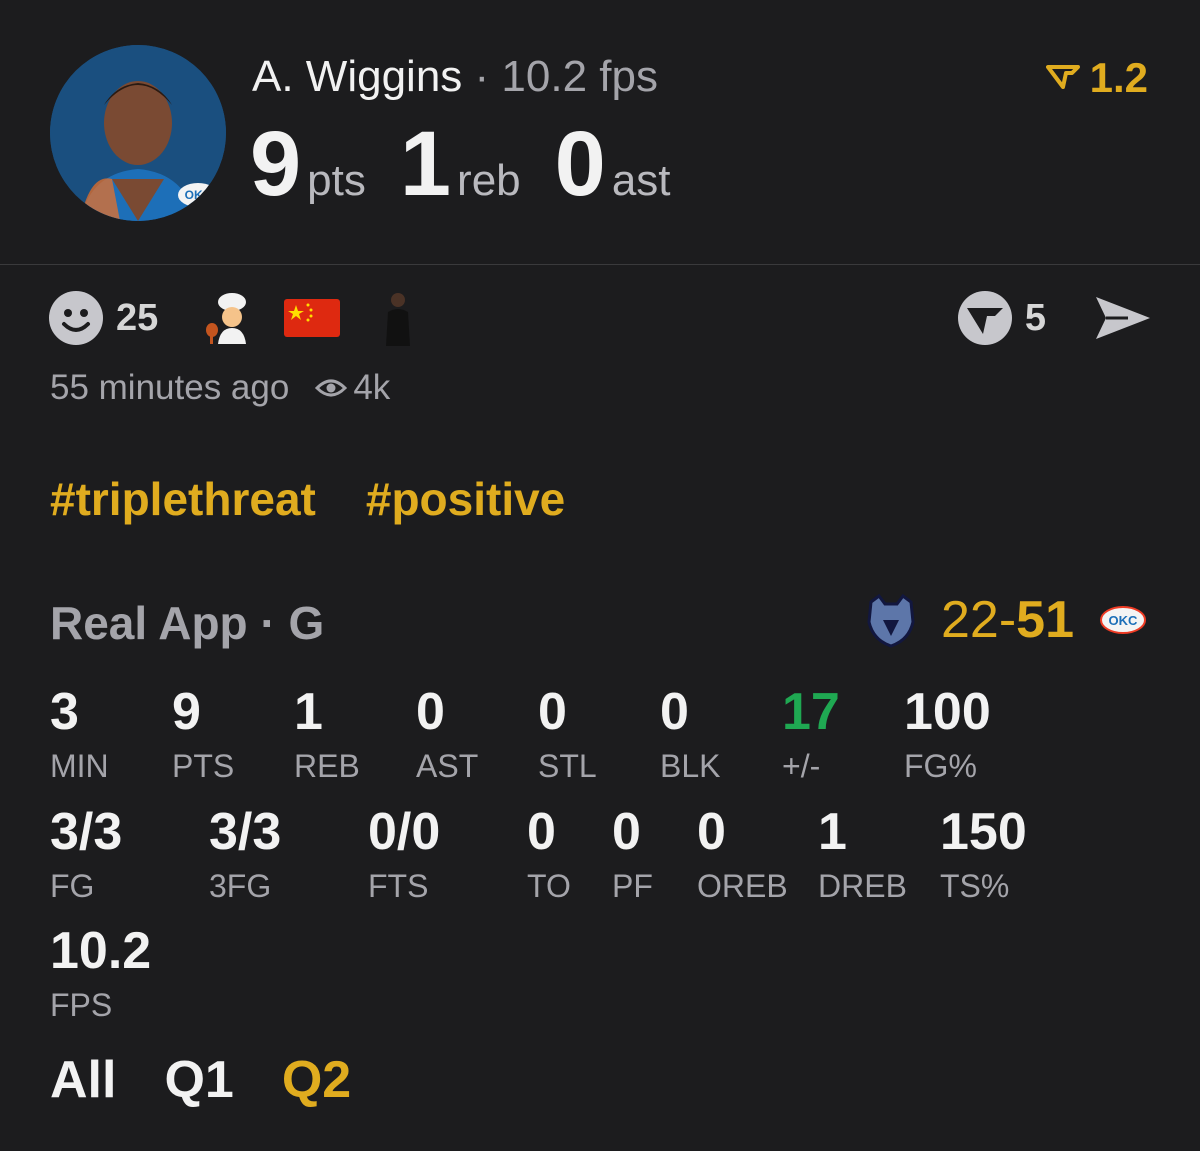 The width and height of the screenshot is (1200, 1151). What do you see at coordinates (198, 1080) in the screenshot?
I see `tab-q1: Q1` at bounding box center [198, 1080].